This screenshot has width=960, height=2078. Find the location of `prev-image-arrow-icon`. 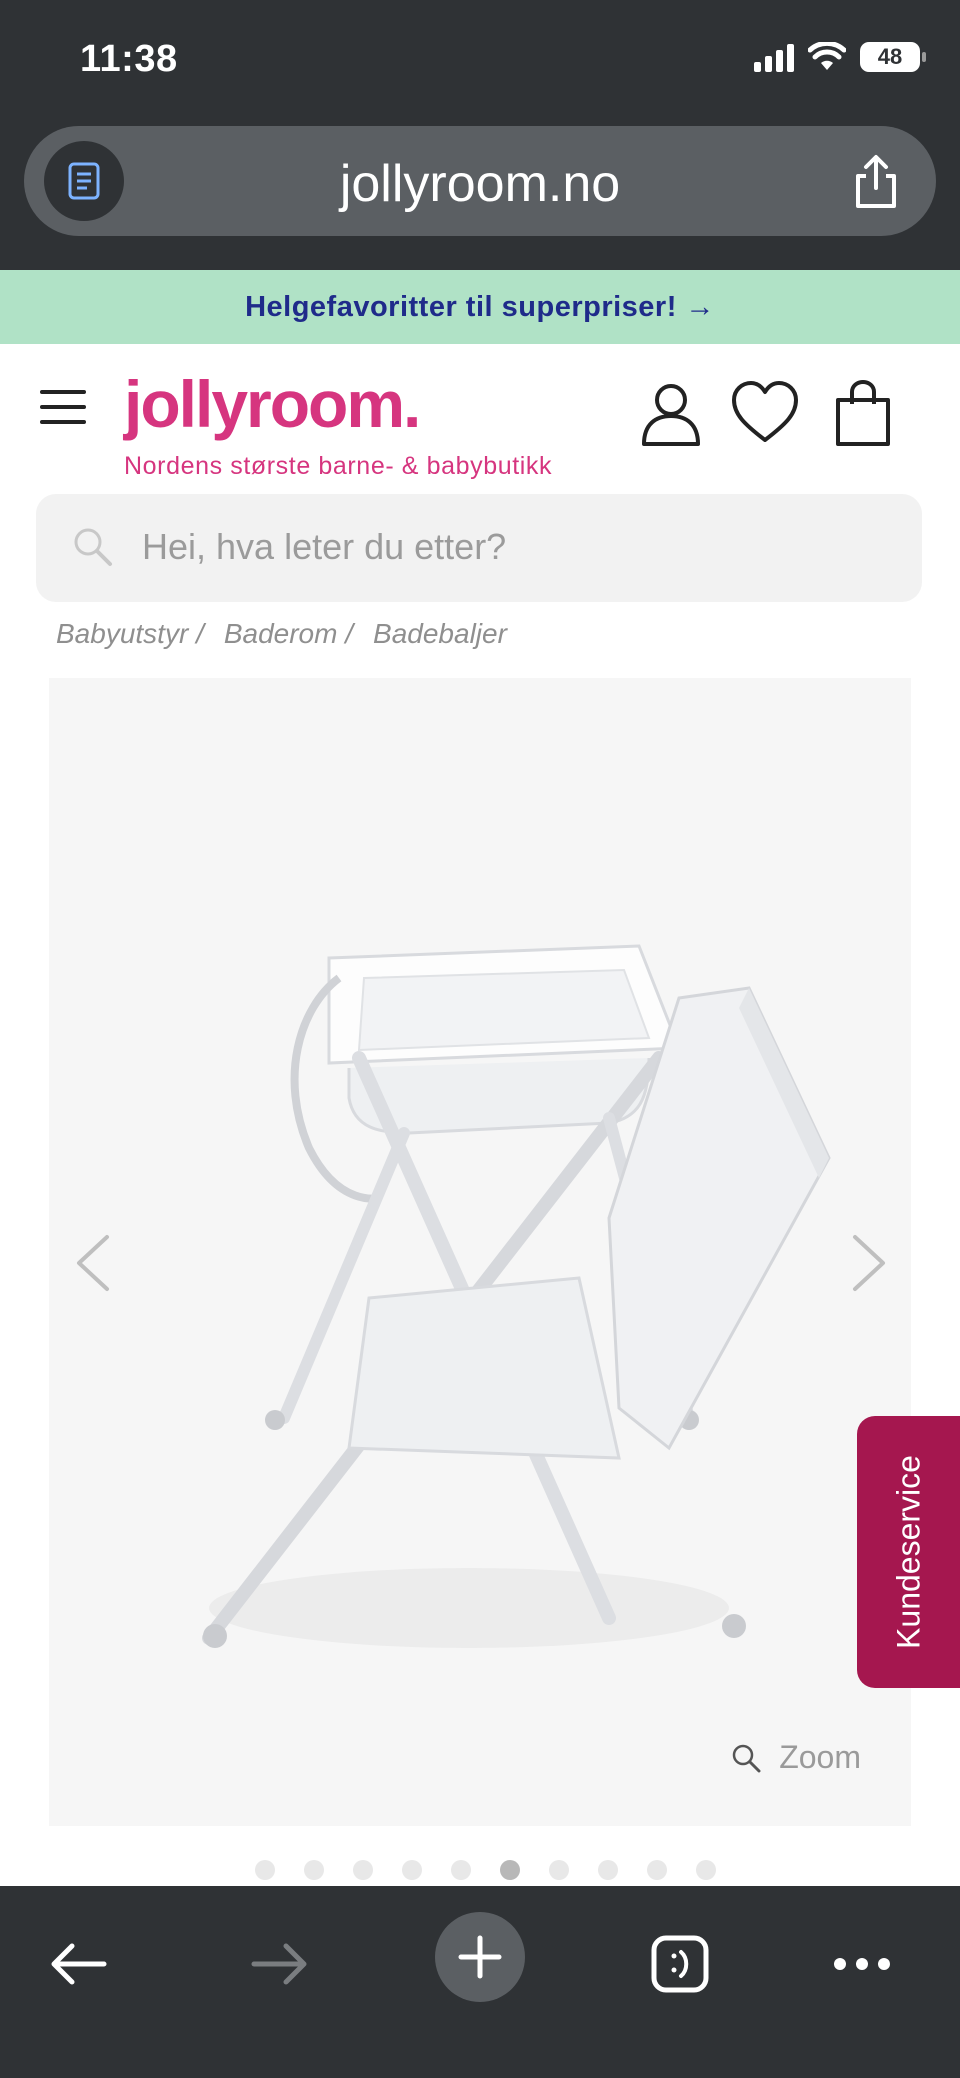

prev-image-arrow-icon is located at coordinates (93, 1263).